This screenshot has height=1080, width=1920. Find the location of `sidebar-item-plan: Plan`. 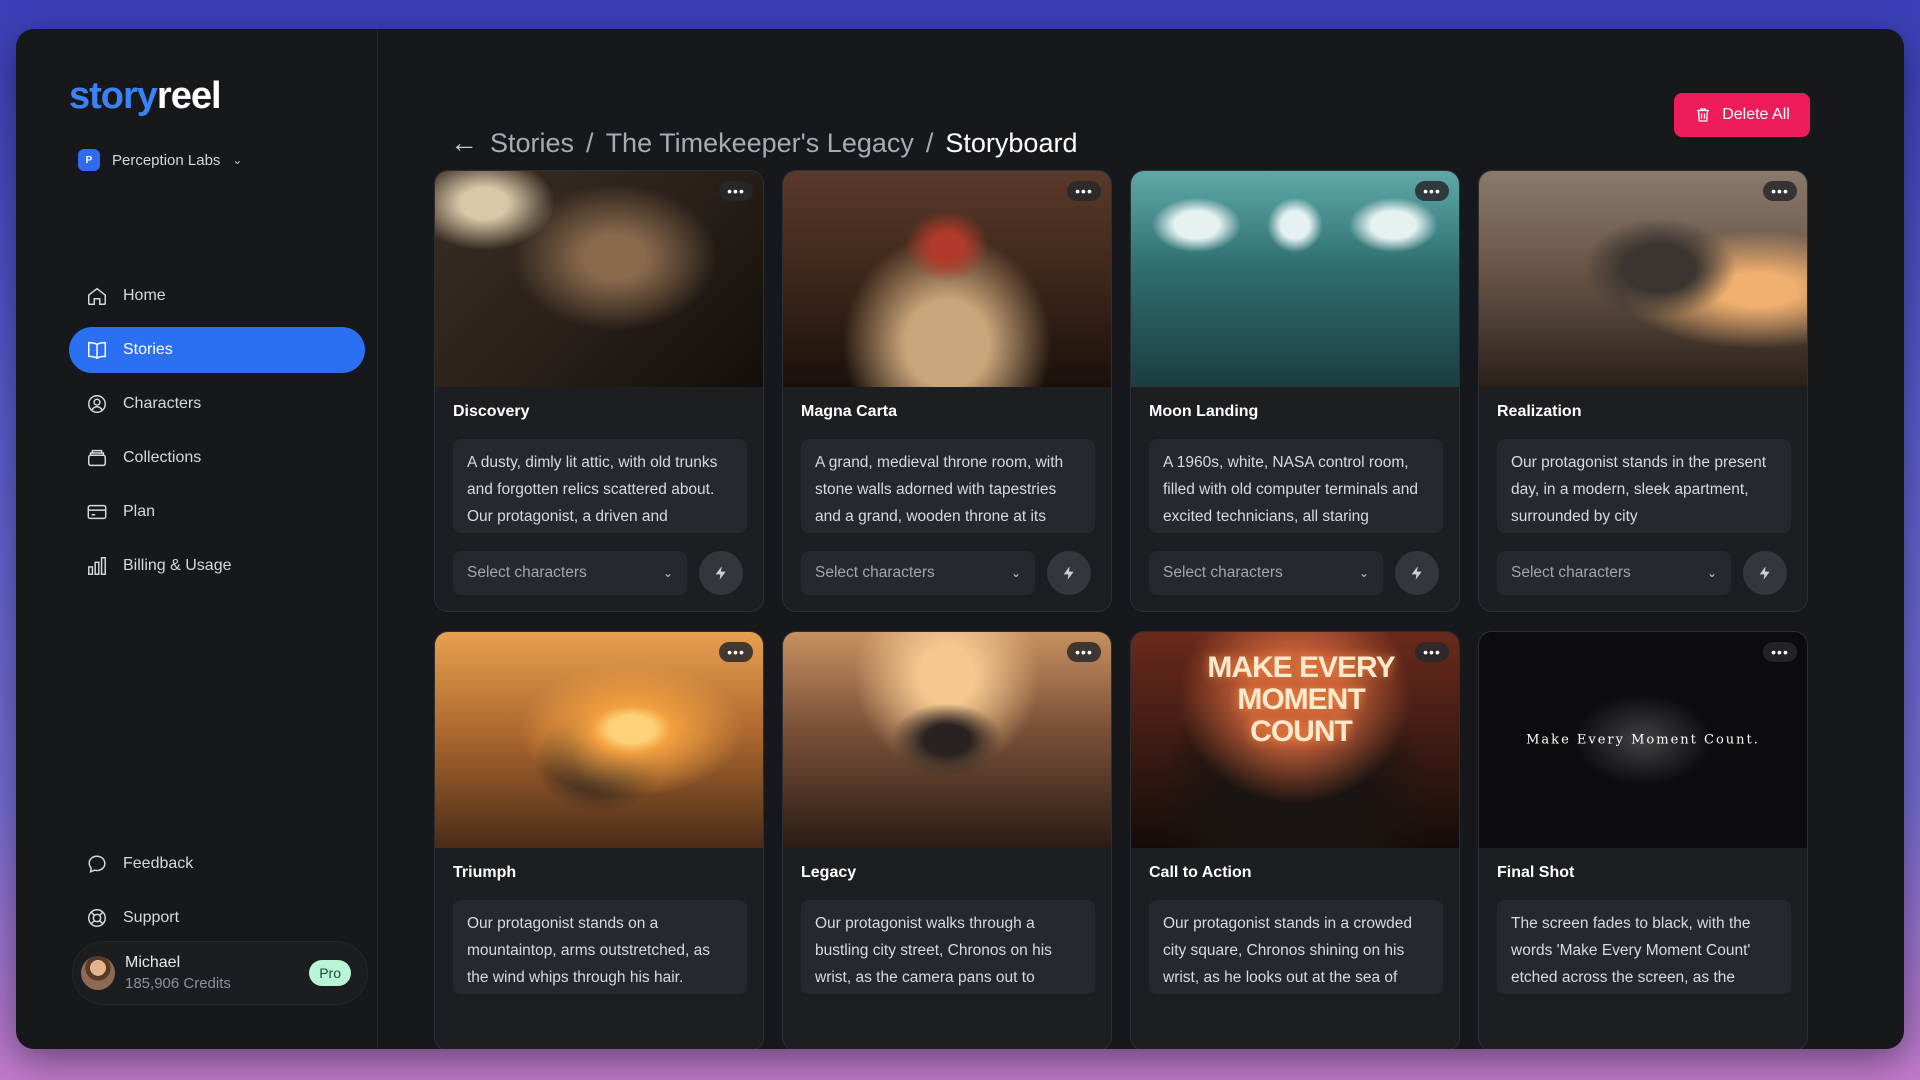

sidebar-item-plan: Plan is located at coordinates (217, 512).